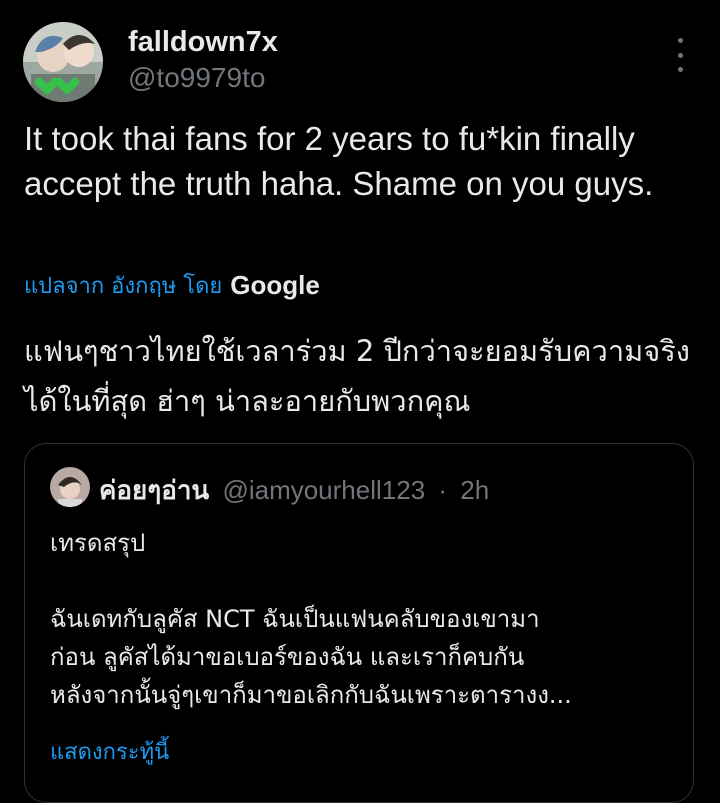  Describe the element at coordinates (63, 62) in the screenshot. I see `author-avatar` at that location.